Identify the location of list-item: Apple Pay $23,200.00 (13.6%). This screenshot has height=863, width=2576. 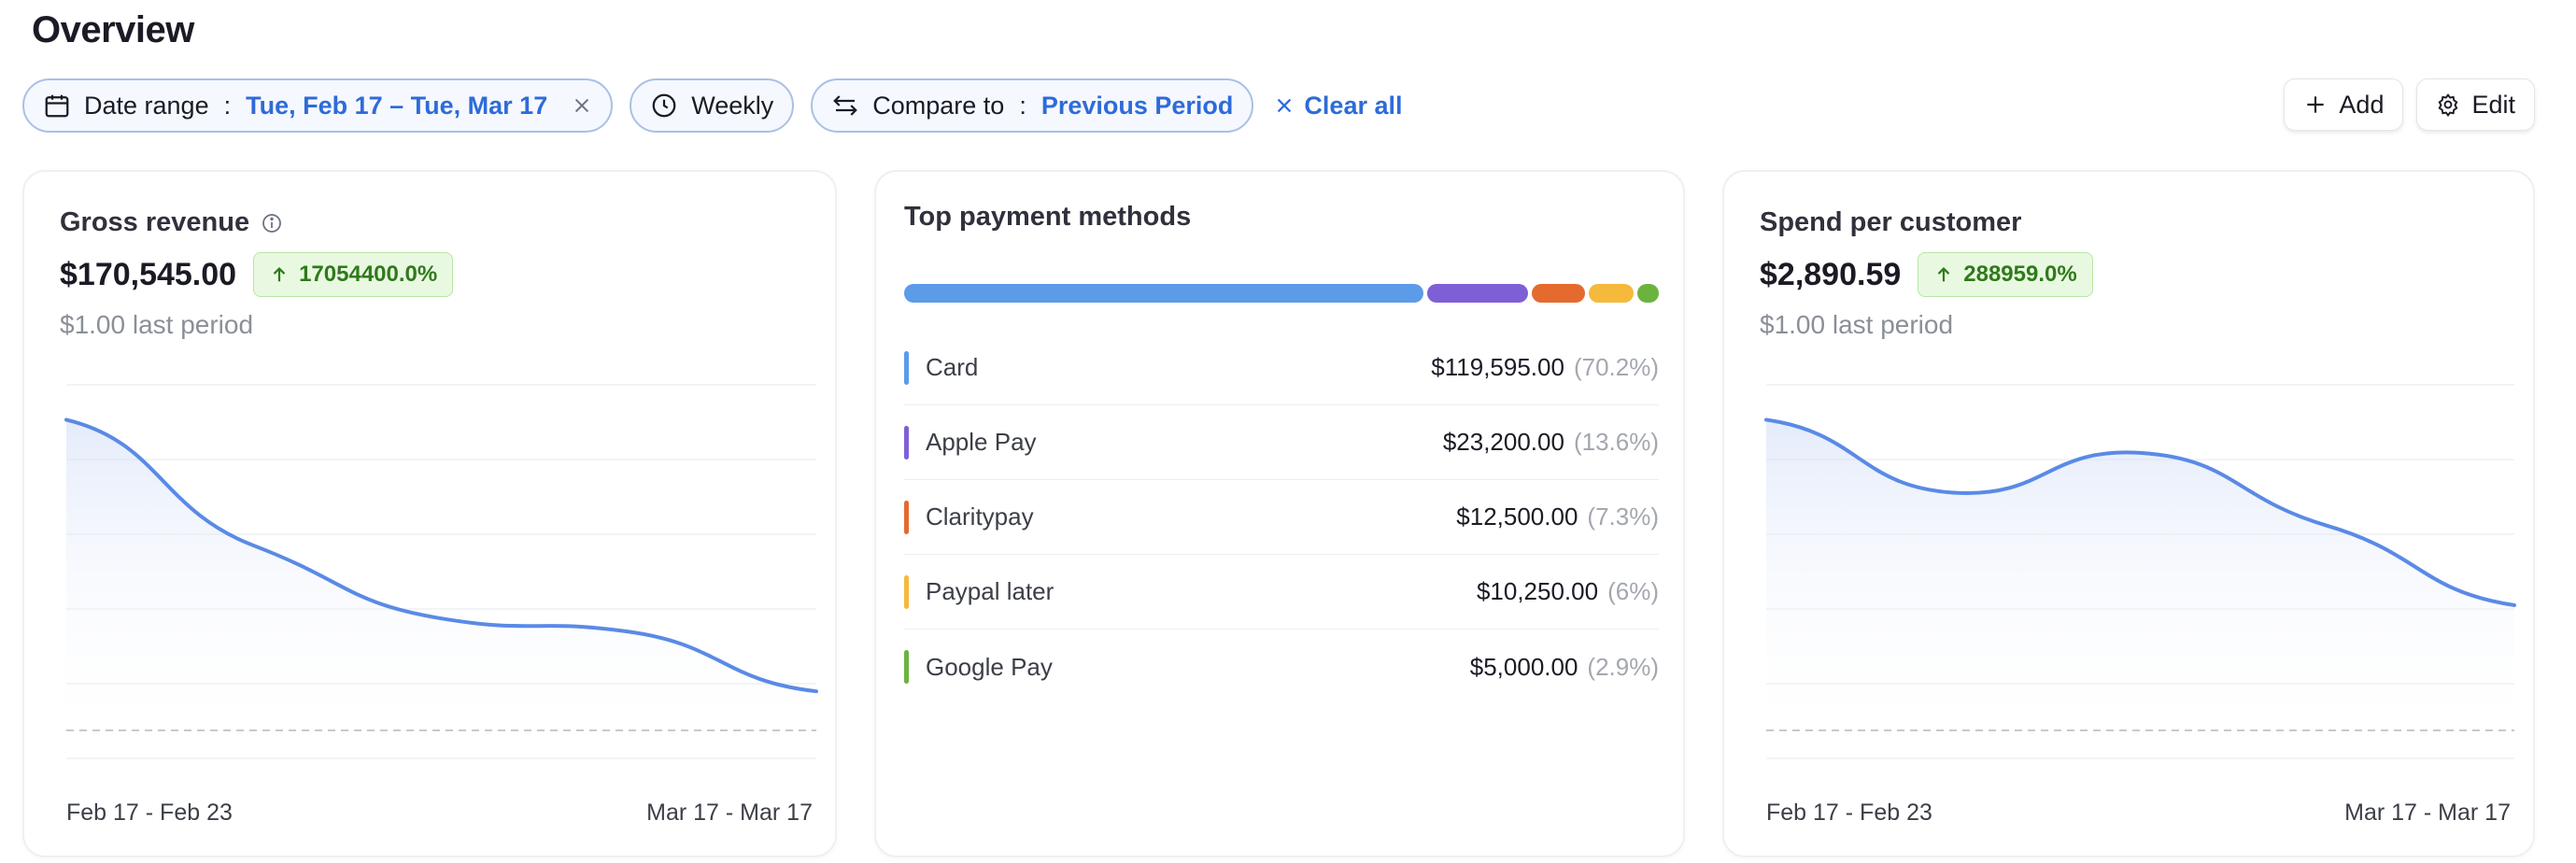
(1281, 442).